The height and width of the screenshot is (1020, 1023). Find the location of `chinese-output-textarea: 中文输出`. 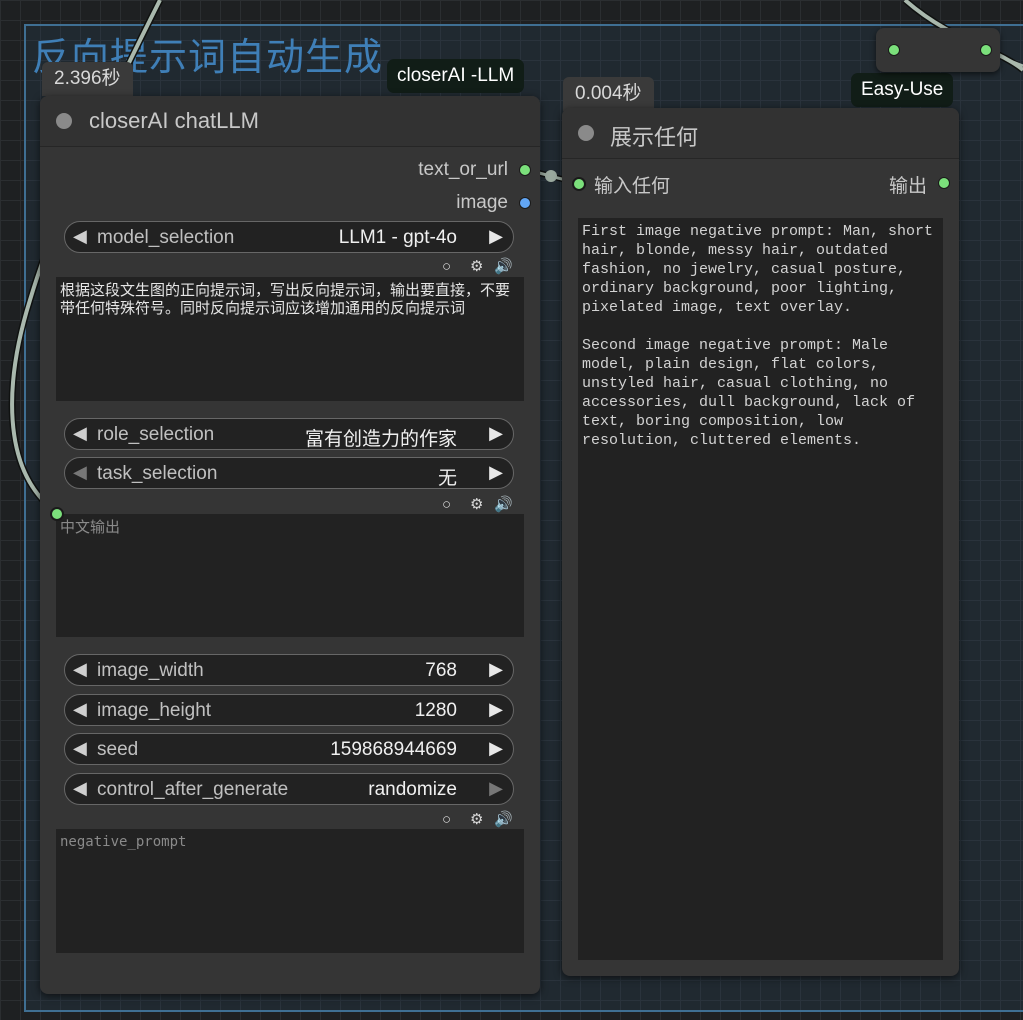

chinese-output-textarea: 中文输出 is located at coordinates (290, 575).